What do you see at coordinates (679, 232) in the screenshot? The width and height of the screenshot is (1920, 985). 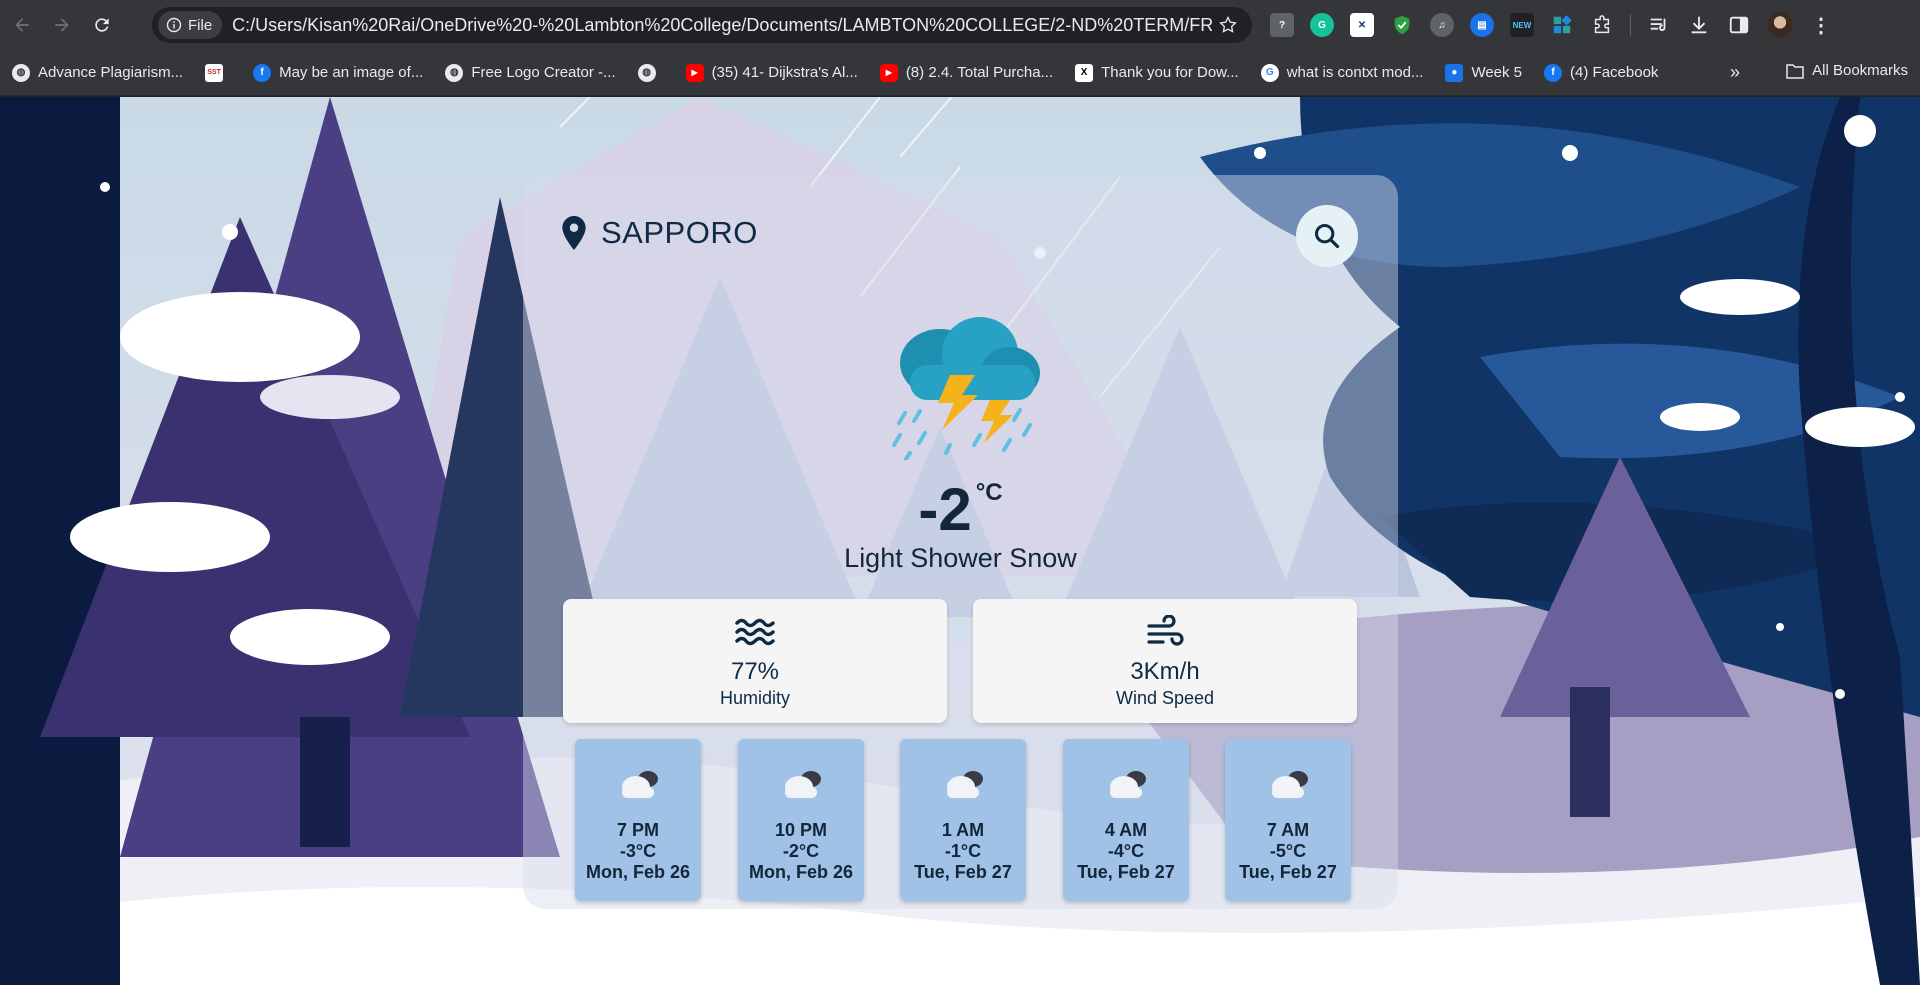 I see `city-name: SAPPORO` at bounding box center [679, 232].